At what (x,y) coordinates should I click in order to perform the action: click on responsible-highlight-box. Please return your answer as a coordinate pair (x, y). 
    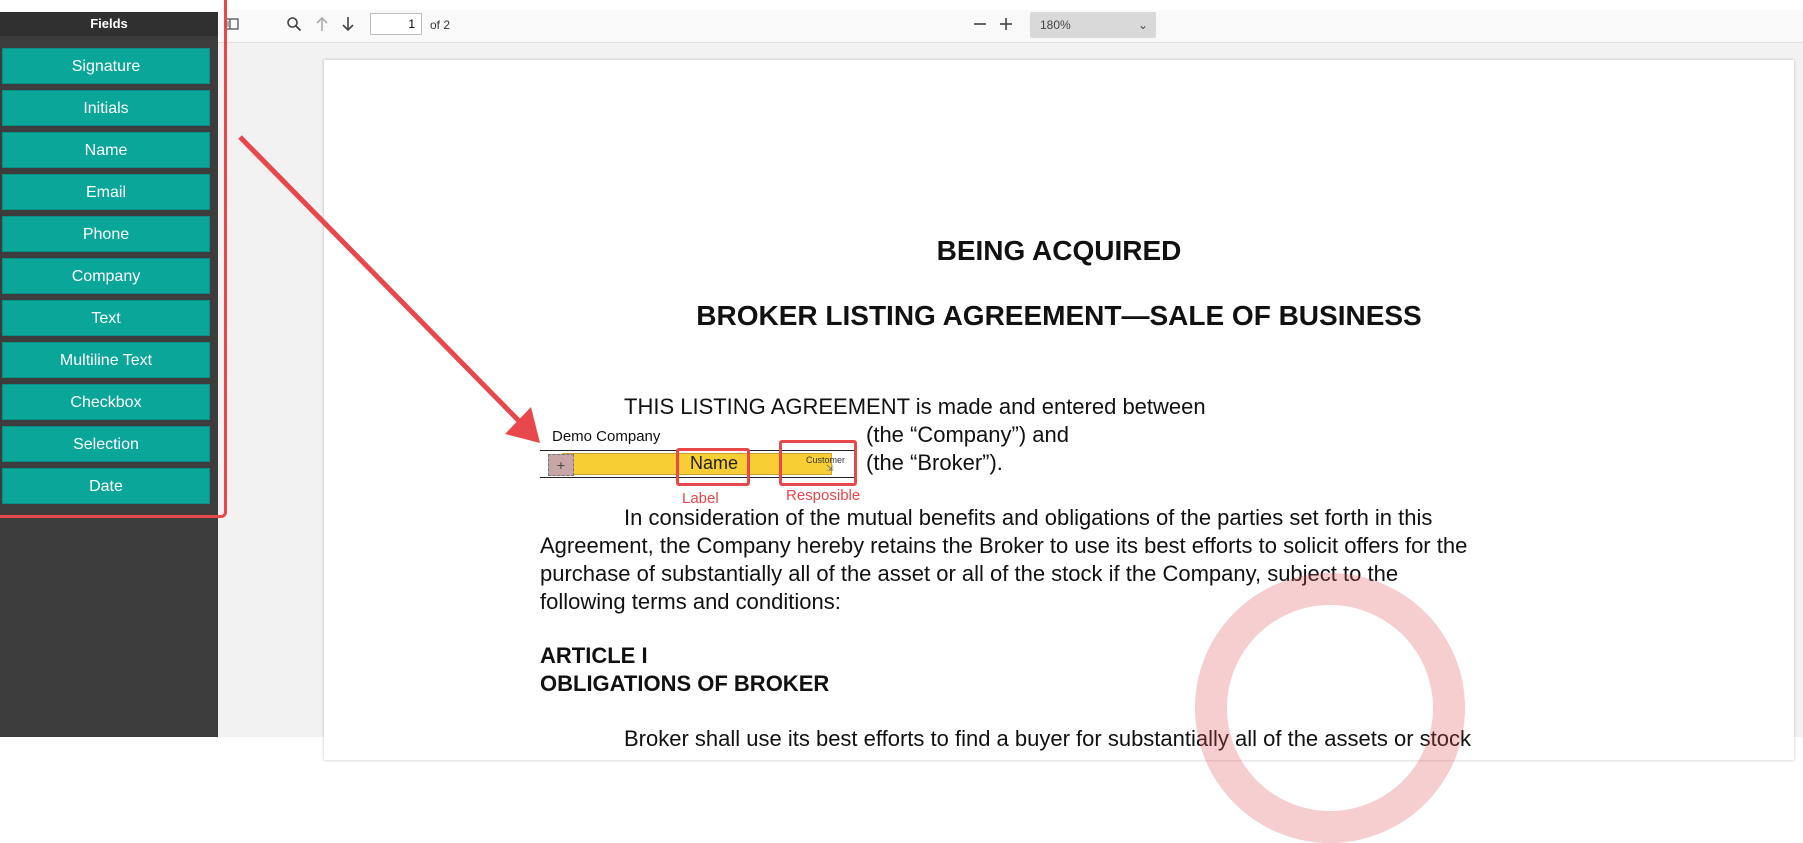
    Looking at the image, I should click on (818, 463).